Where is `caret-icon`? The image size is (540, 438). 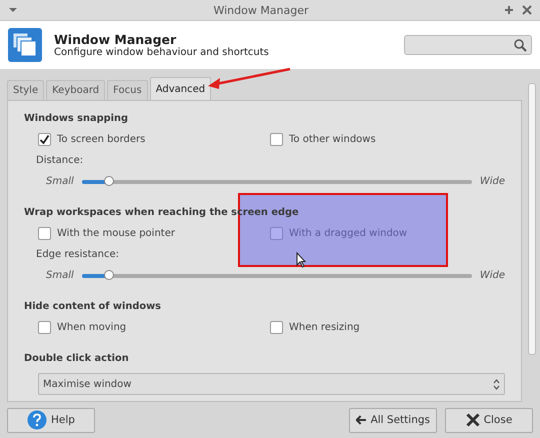 caret-icon is located at coordinates (13, 10).